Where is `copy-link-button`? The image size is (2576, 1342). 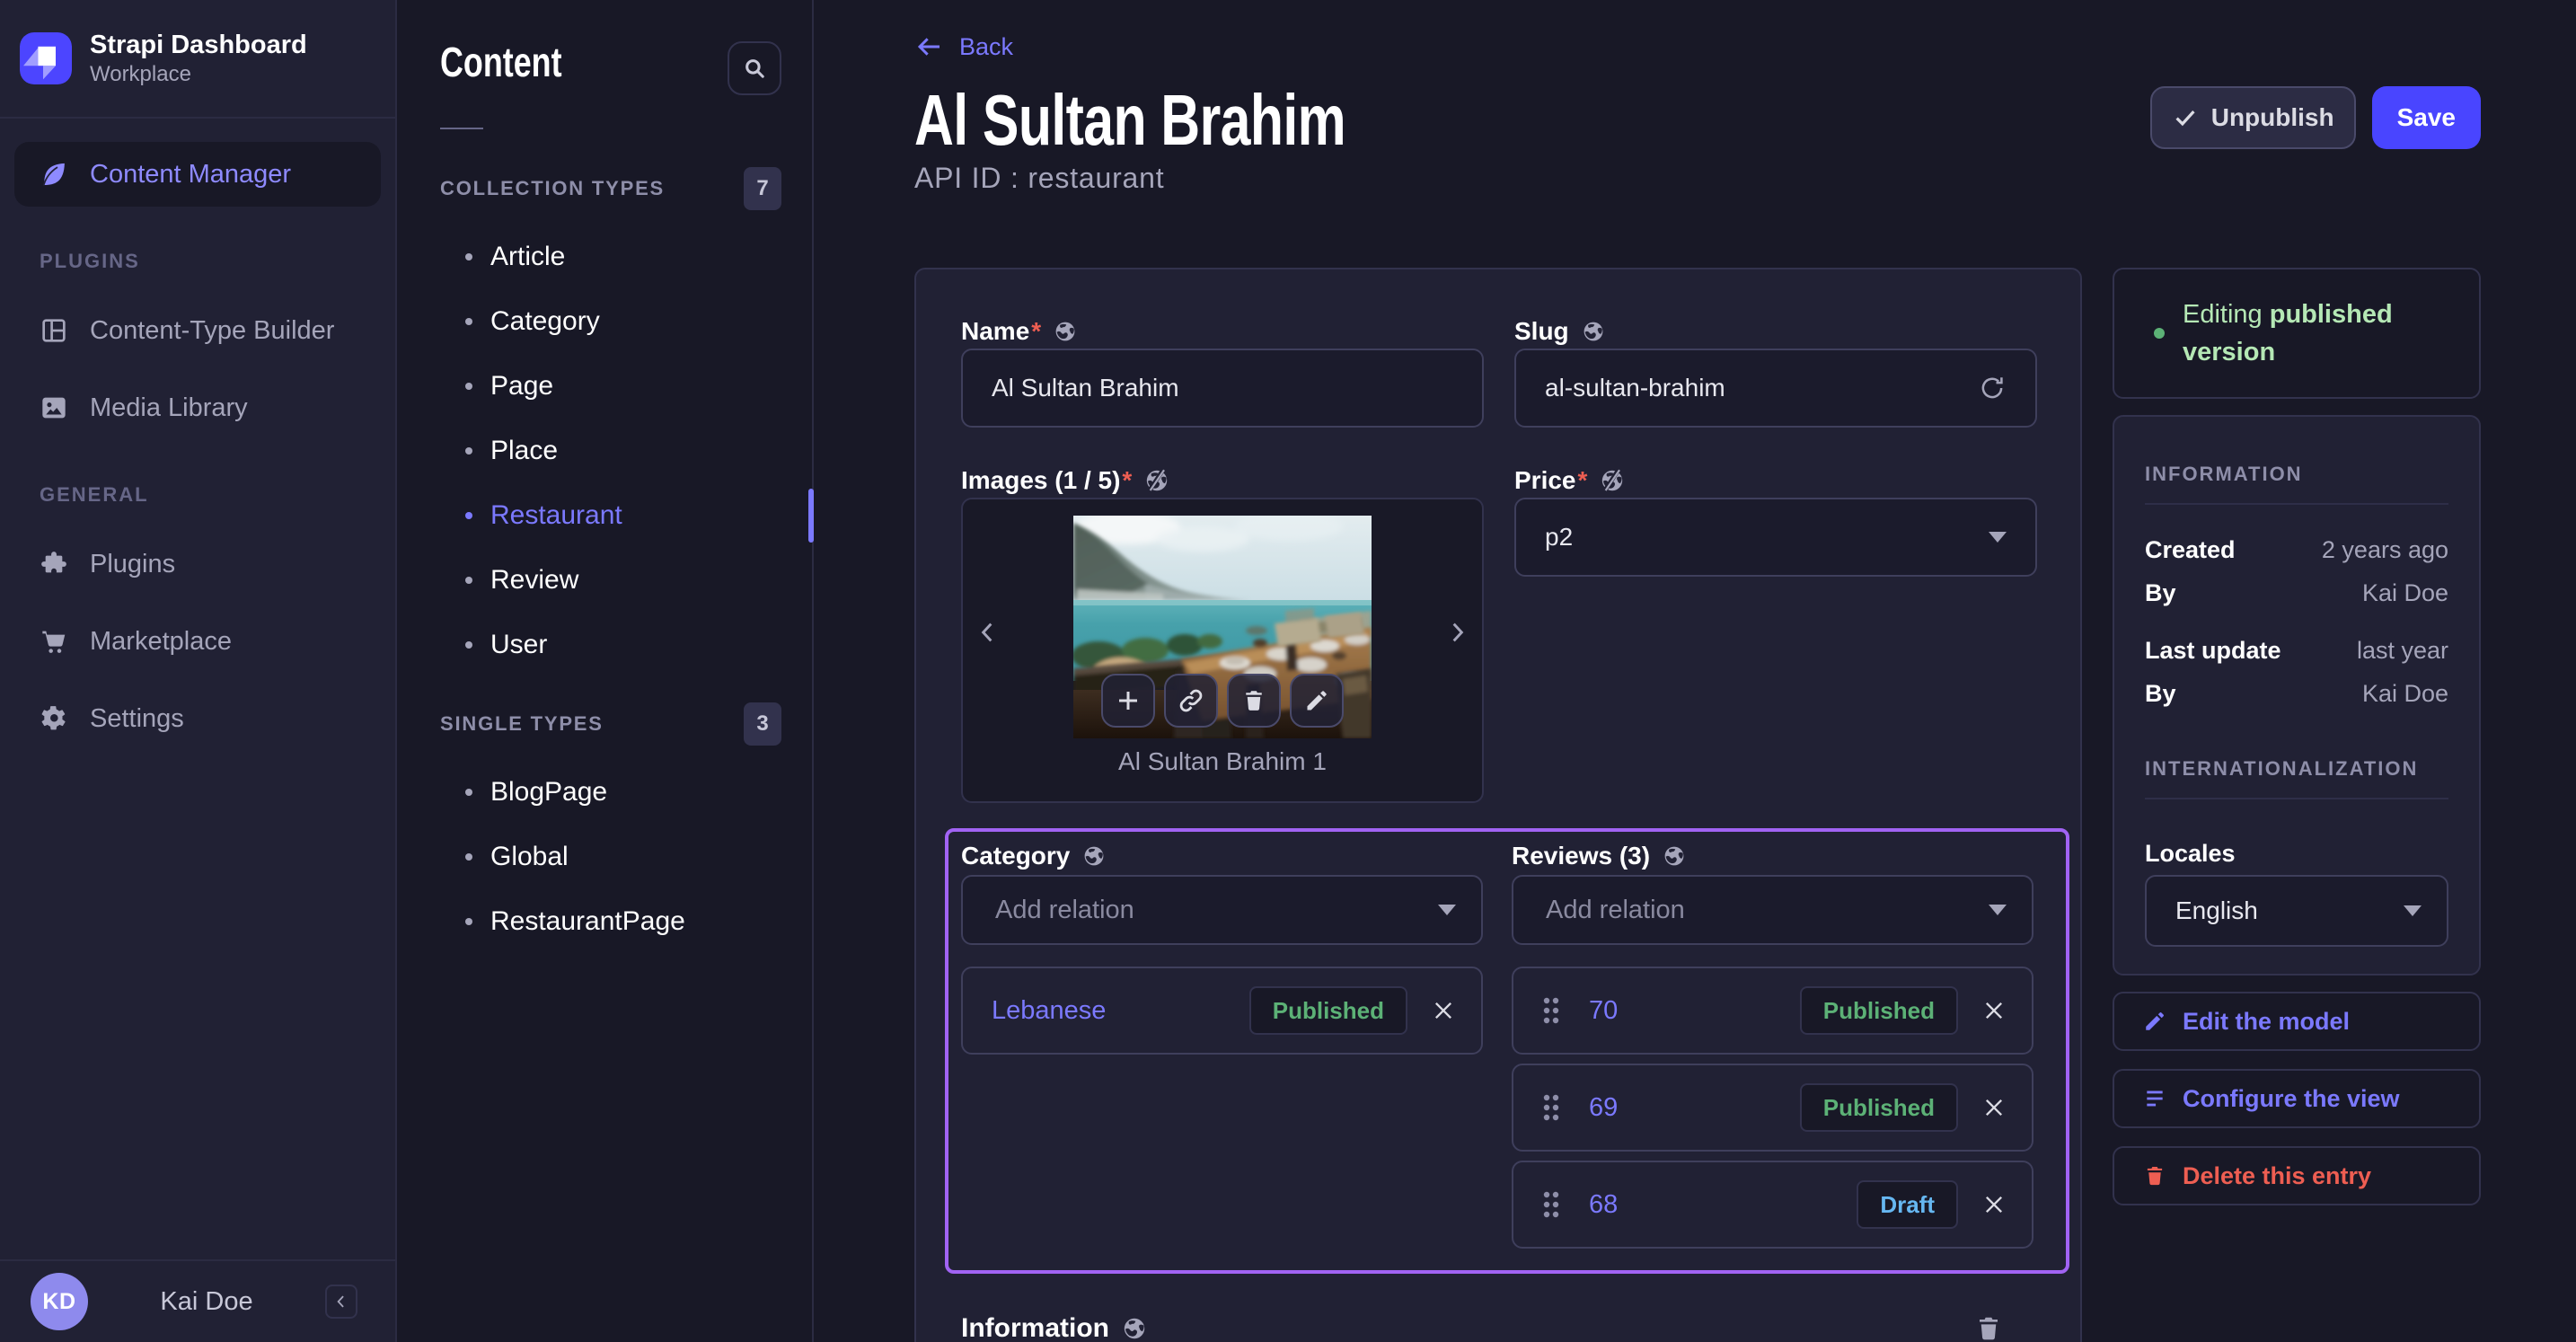 copy-link-button is located at coordinates (1191, 701).